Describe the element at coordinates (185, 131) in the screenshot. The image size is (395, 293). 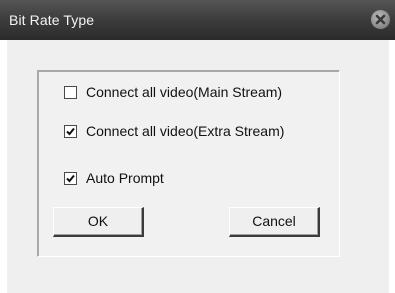
I see `option-label: Connect all video(Extra Stream)` at that location.